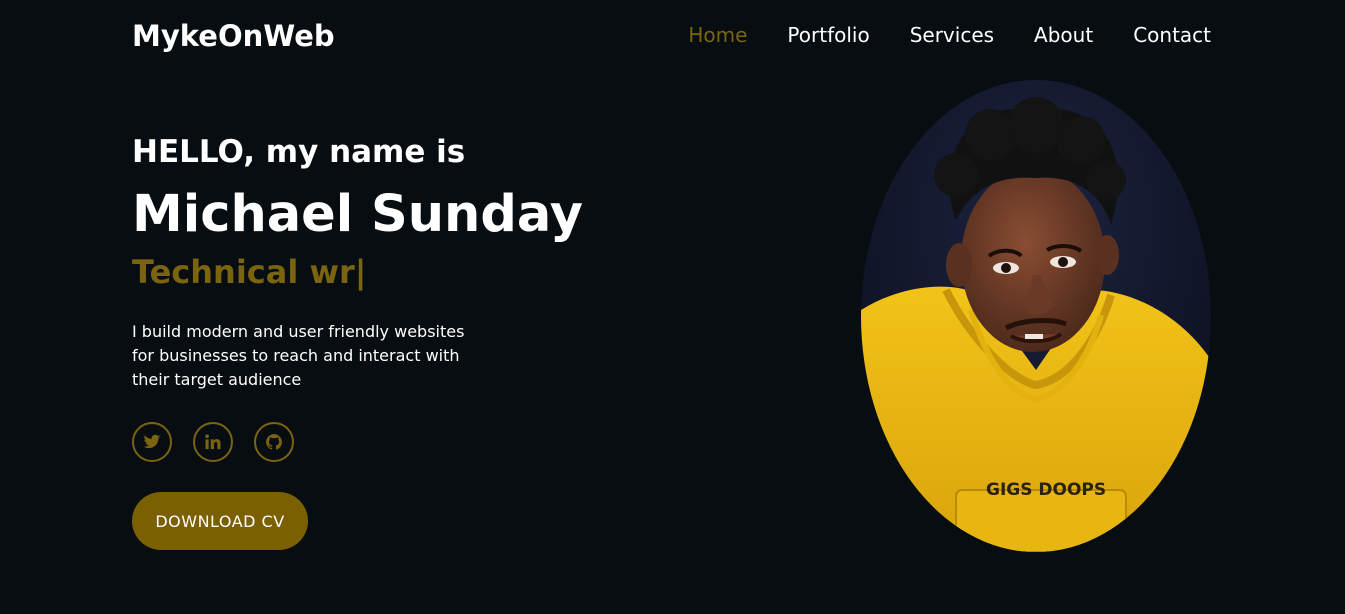 The height and width of the screenshot is (614, 1345). I want to click on linkedin-link, so click(213, 442).